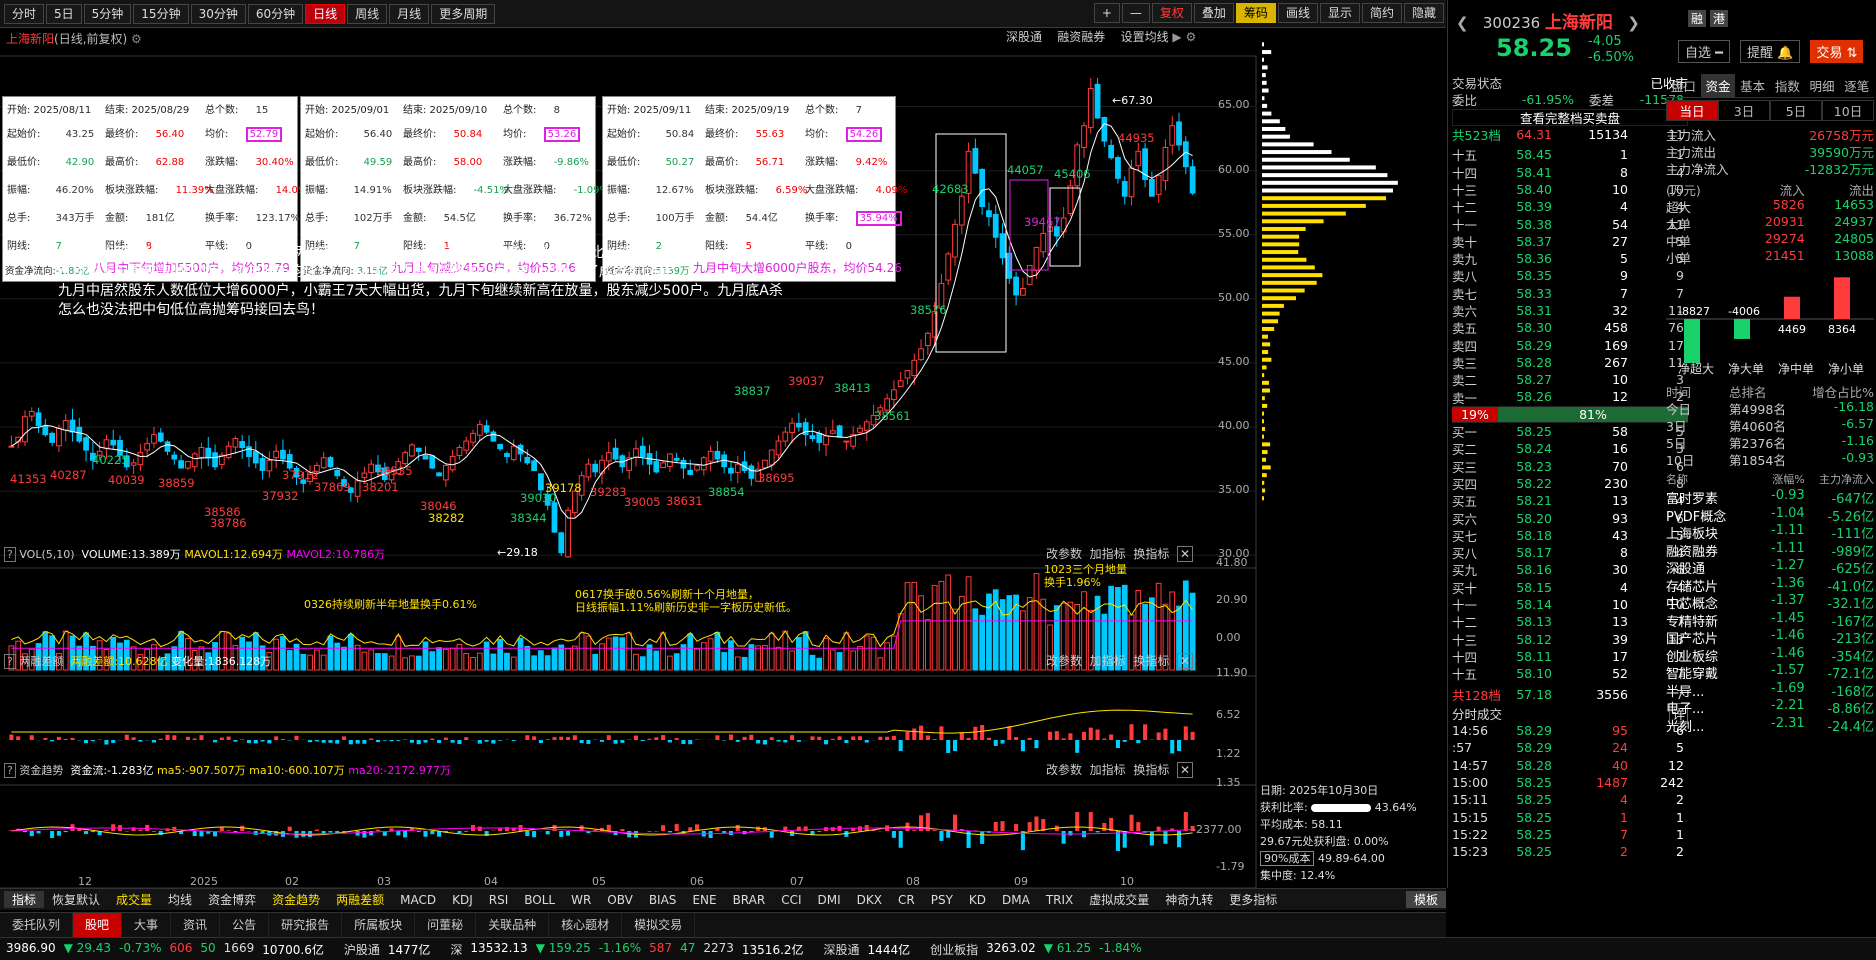 This screenshot has height=960, width=1876. What do you see at coordinates (1837, 51) in the screenshot?
I see `trade-button: 交易 ⇅` at bounding box center [1837, 51].